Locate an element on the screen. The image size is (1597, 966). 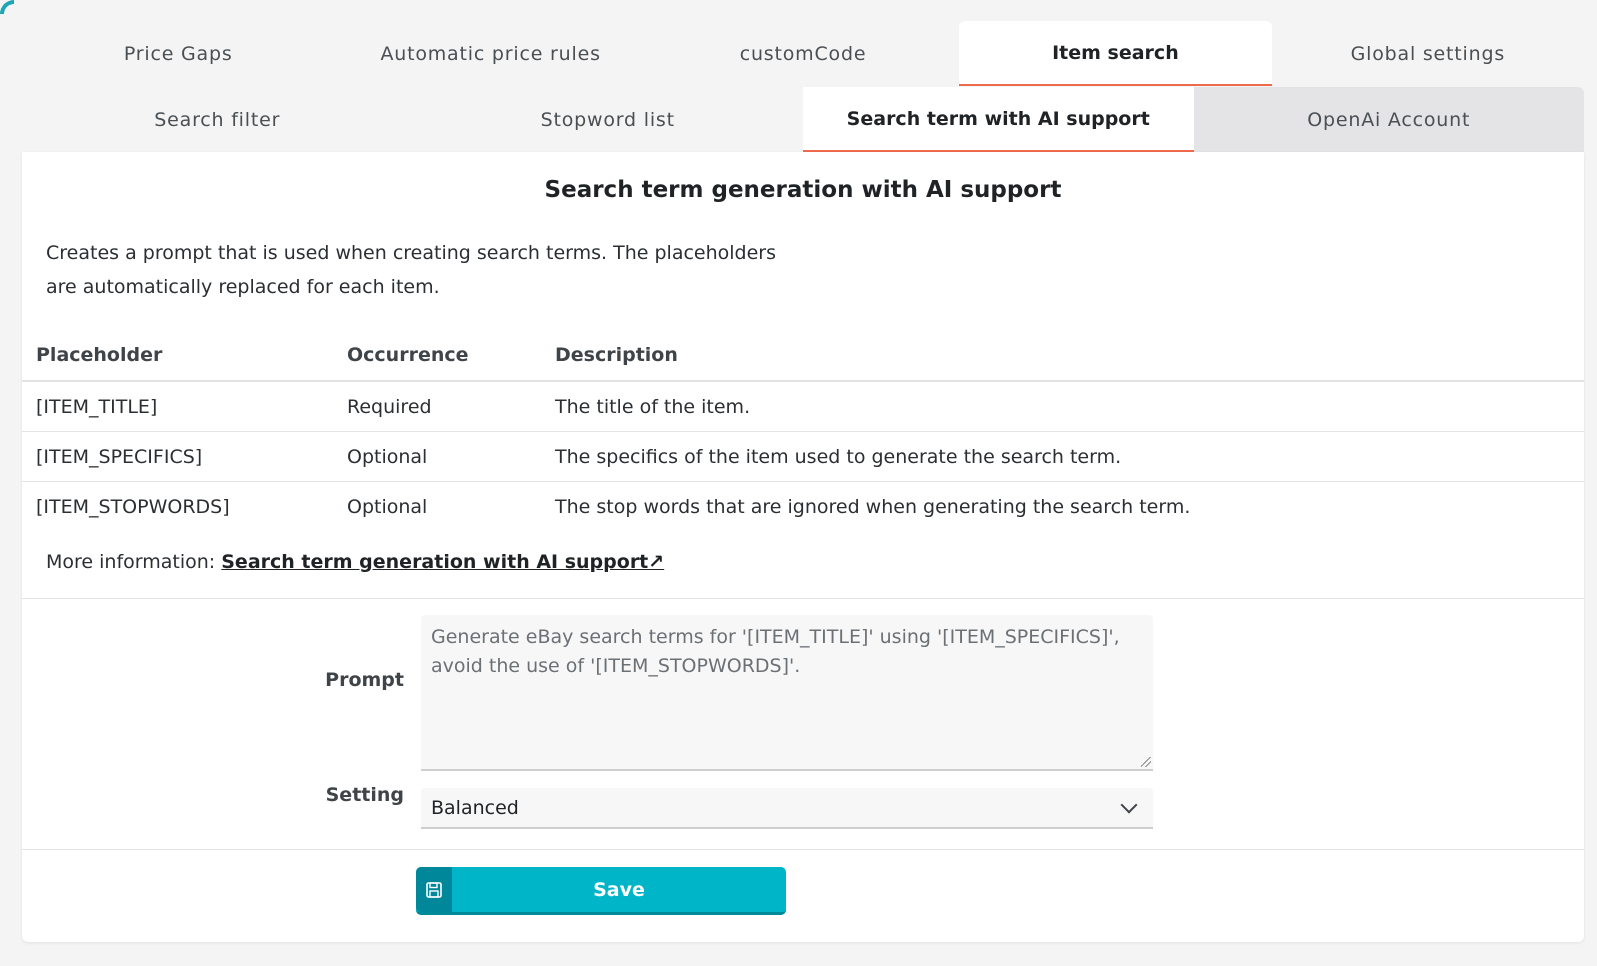
tab-label: Search filter is located at coordinates (217, 119).